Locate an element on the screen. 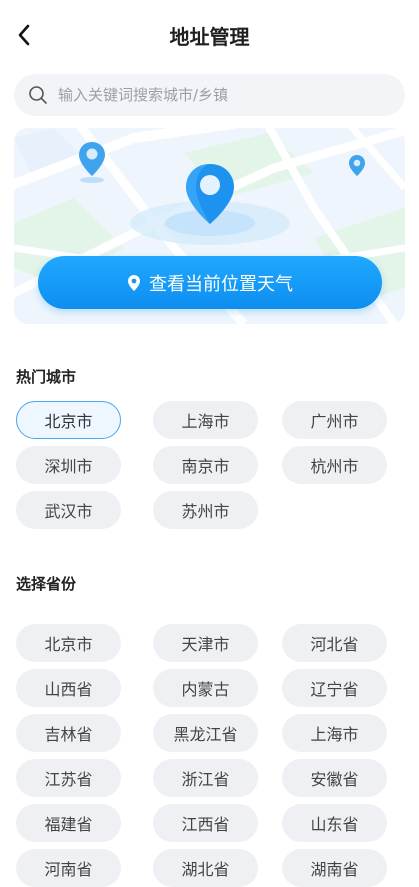 The height and width of the screenshot is (887, 419). province-chip: 山西省 is located at coordinates (68, 688).